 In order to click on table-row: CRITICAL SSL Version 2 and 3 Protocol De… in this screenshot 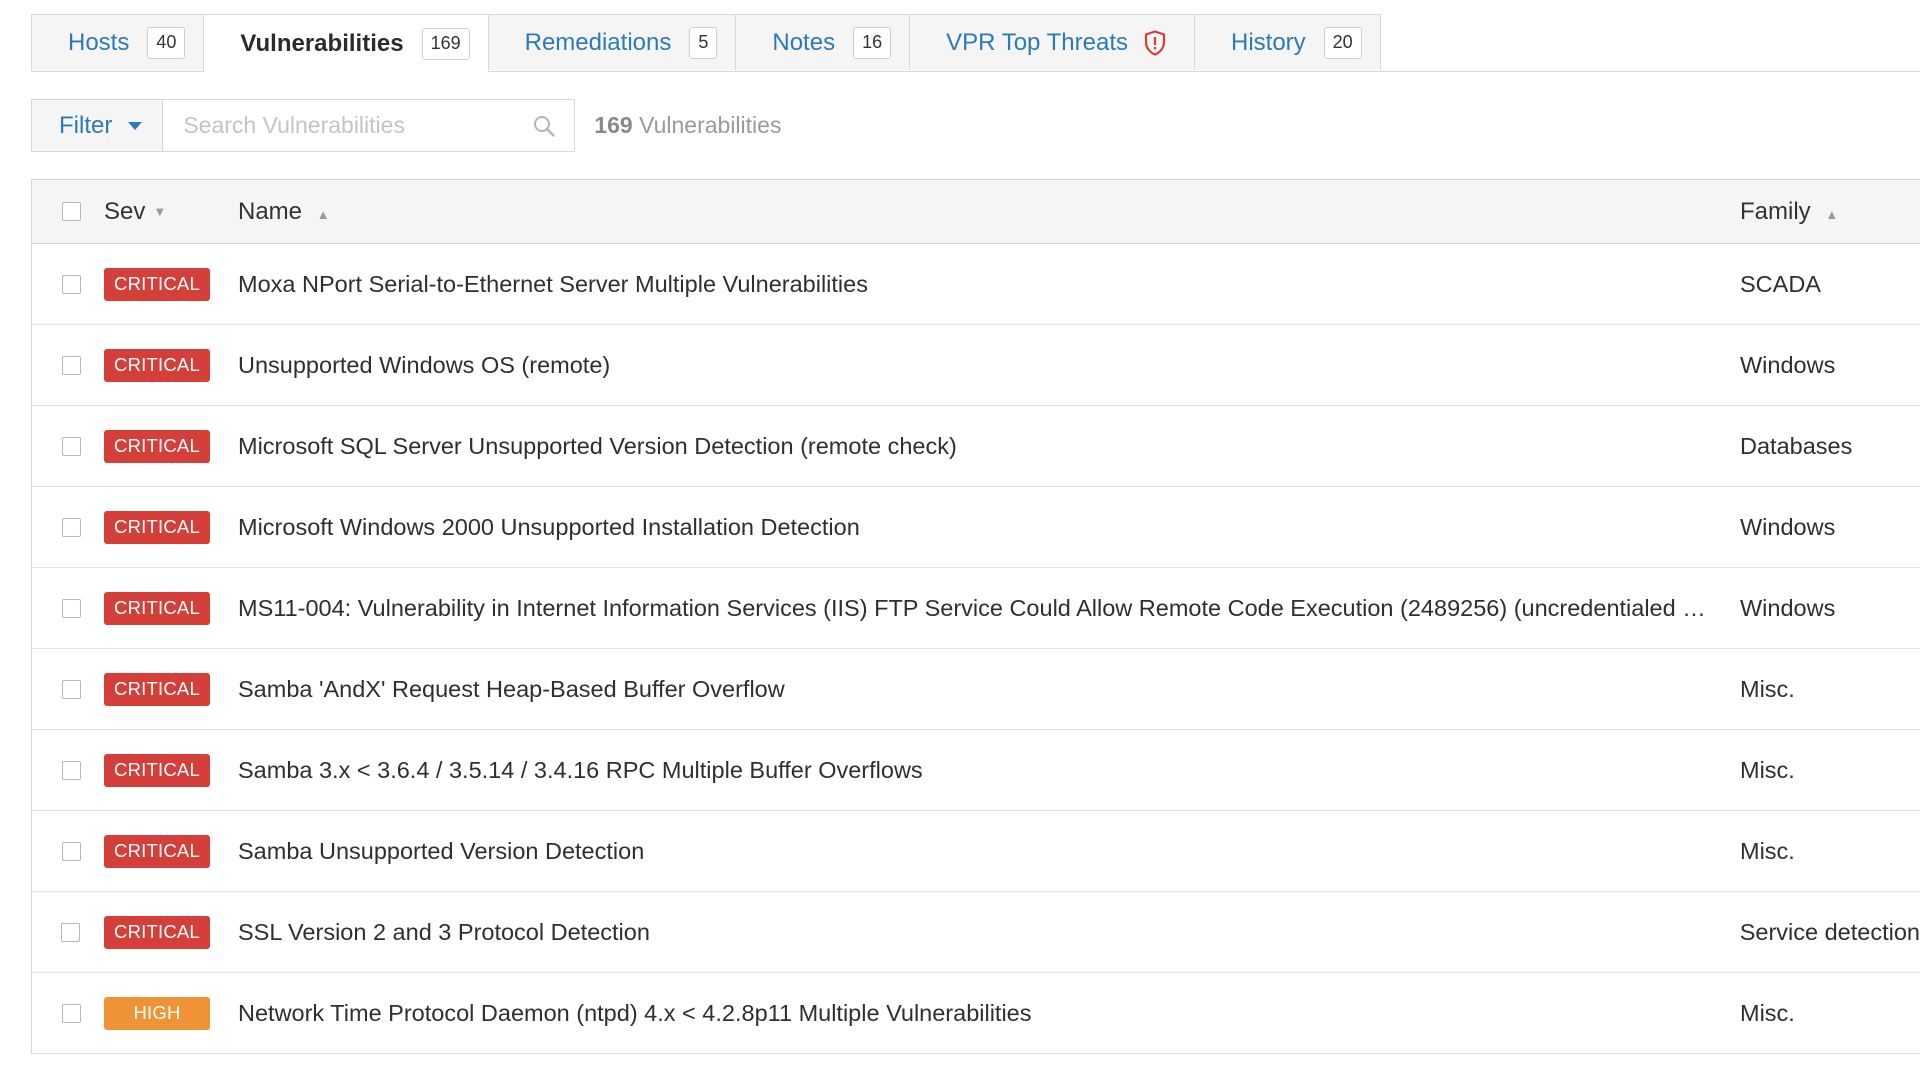, I will do `click(976, 932)`.